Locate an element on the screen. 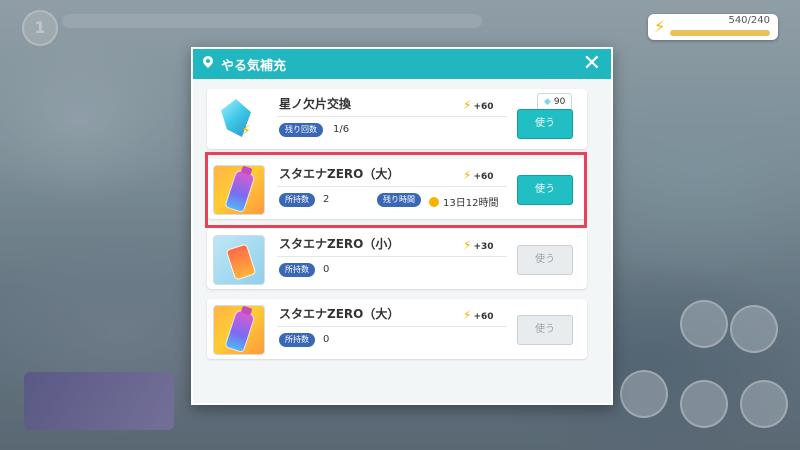 The image size is (800, 450). dialog-title: やる気補充 is located at coordinates (254, 66).